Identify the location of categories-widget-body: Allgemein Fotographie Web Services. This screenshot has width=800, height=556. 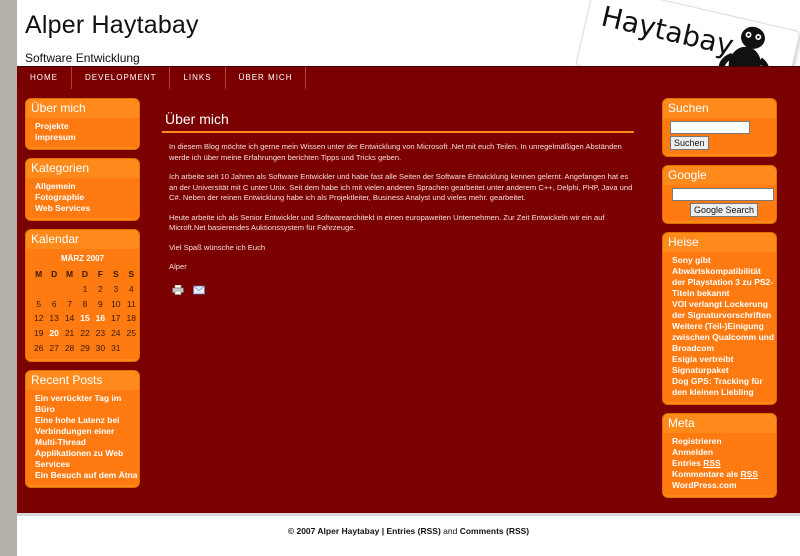
(82, 198).